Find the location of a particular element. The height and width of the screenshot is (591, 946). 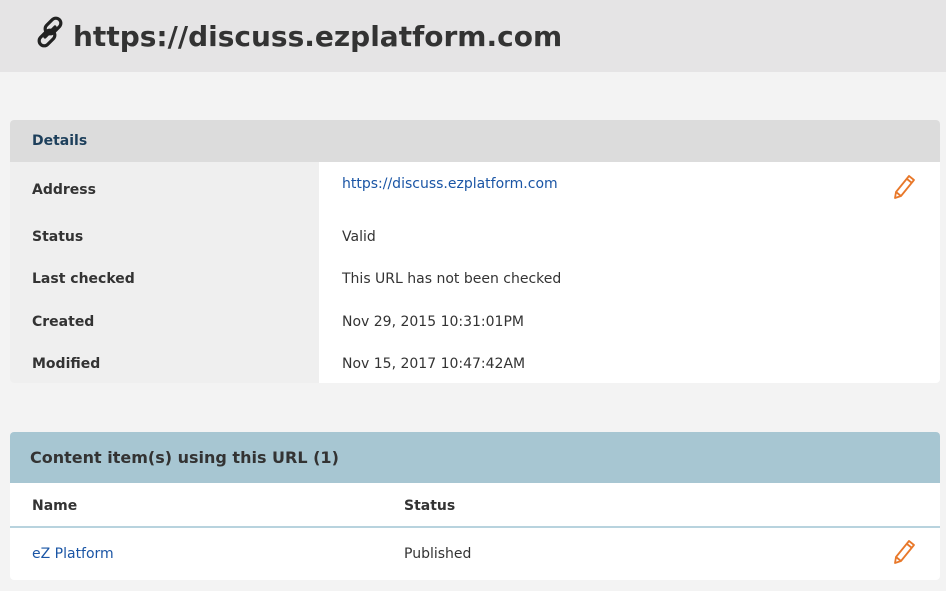

table-header-divider is located at coordinates (475, 527).